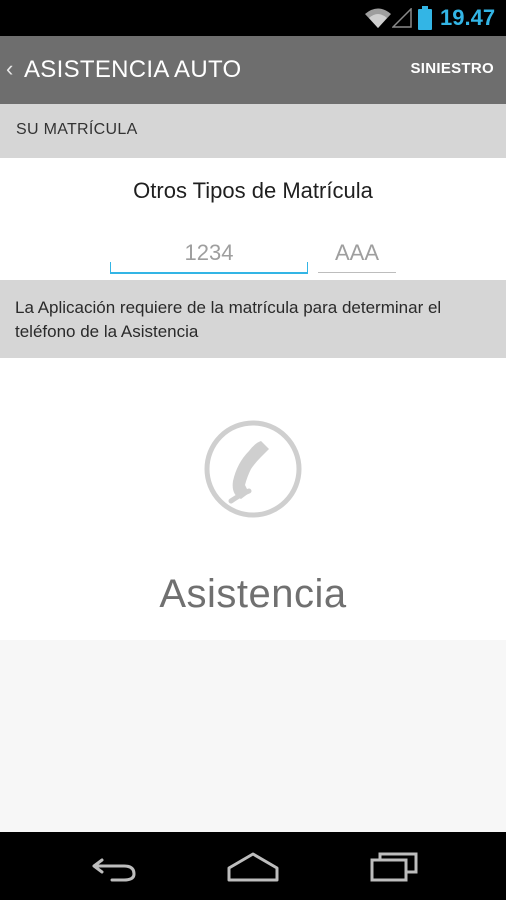  Describe the element at coordinates (253, 469) in the screenshot. I see `phone-icon` at that location.